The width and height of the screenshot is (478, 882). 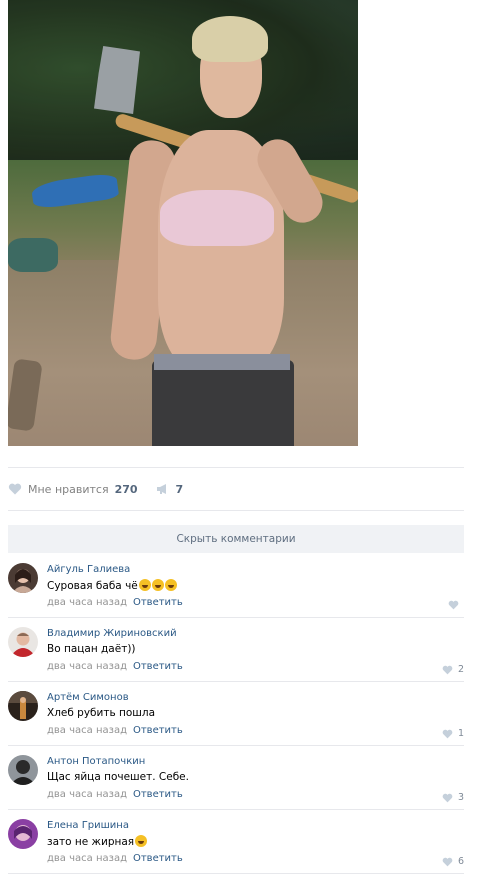 What do you see at coordinates (88, 697) in the screenshot?
I see `comment-author: Артём Симонов` at bounding box center [88, 697].